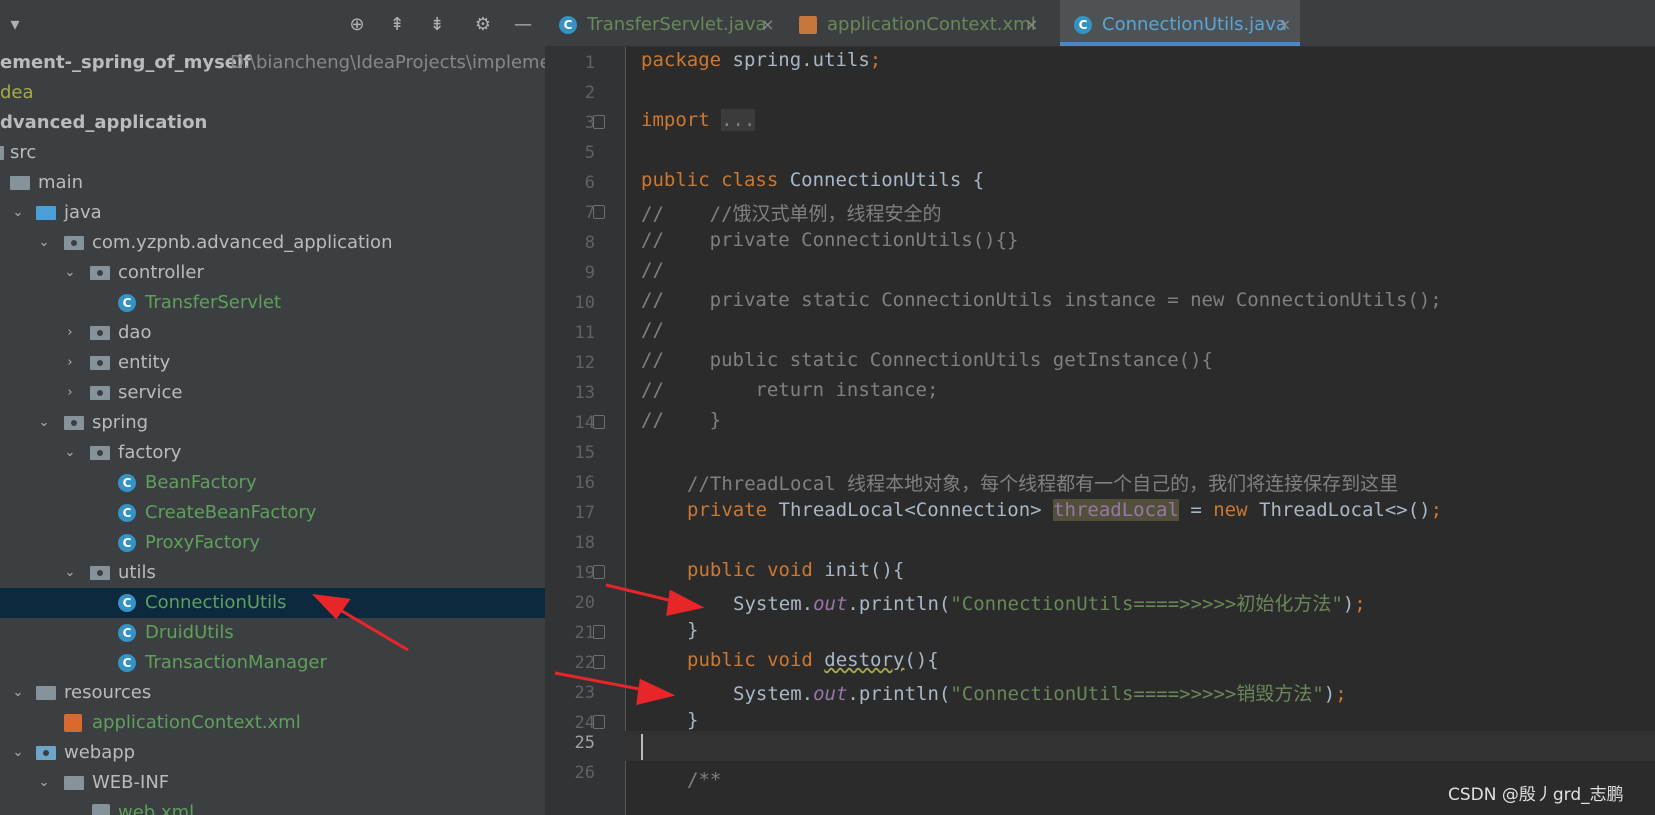 The image size is (1655, 815). Describe the element at coordinates (1329, 694) in the screenshot. I see `code-text: )` at that location.